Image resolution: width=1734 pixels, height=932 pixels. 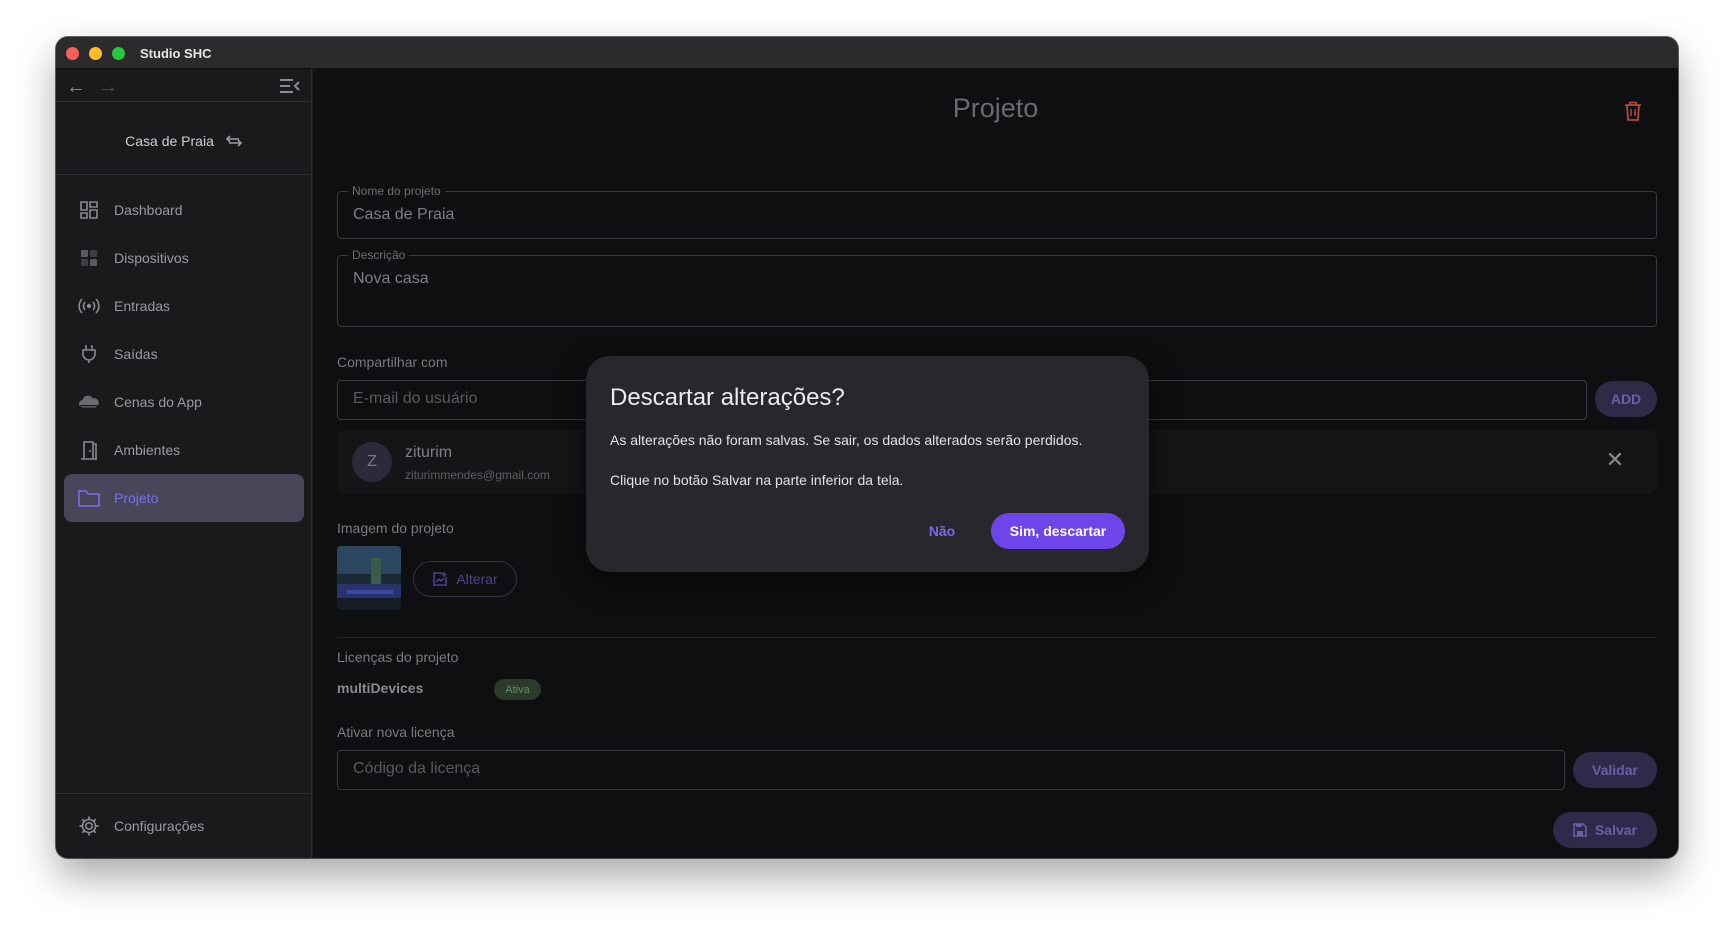 I want to click on dialog-title: Descartar alterações?, so click(x=727, y=397).